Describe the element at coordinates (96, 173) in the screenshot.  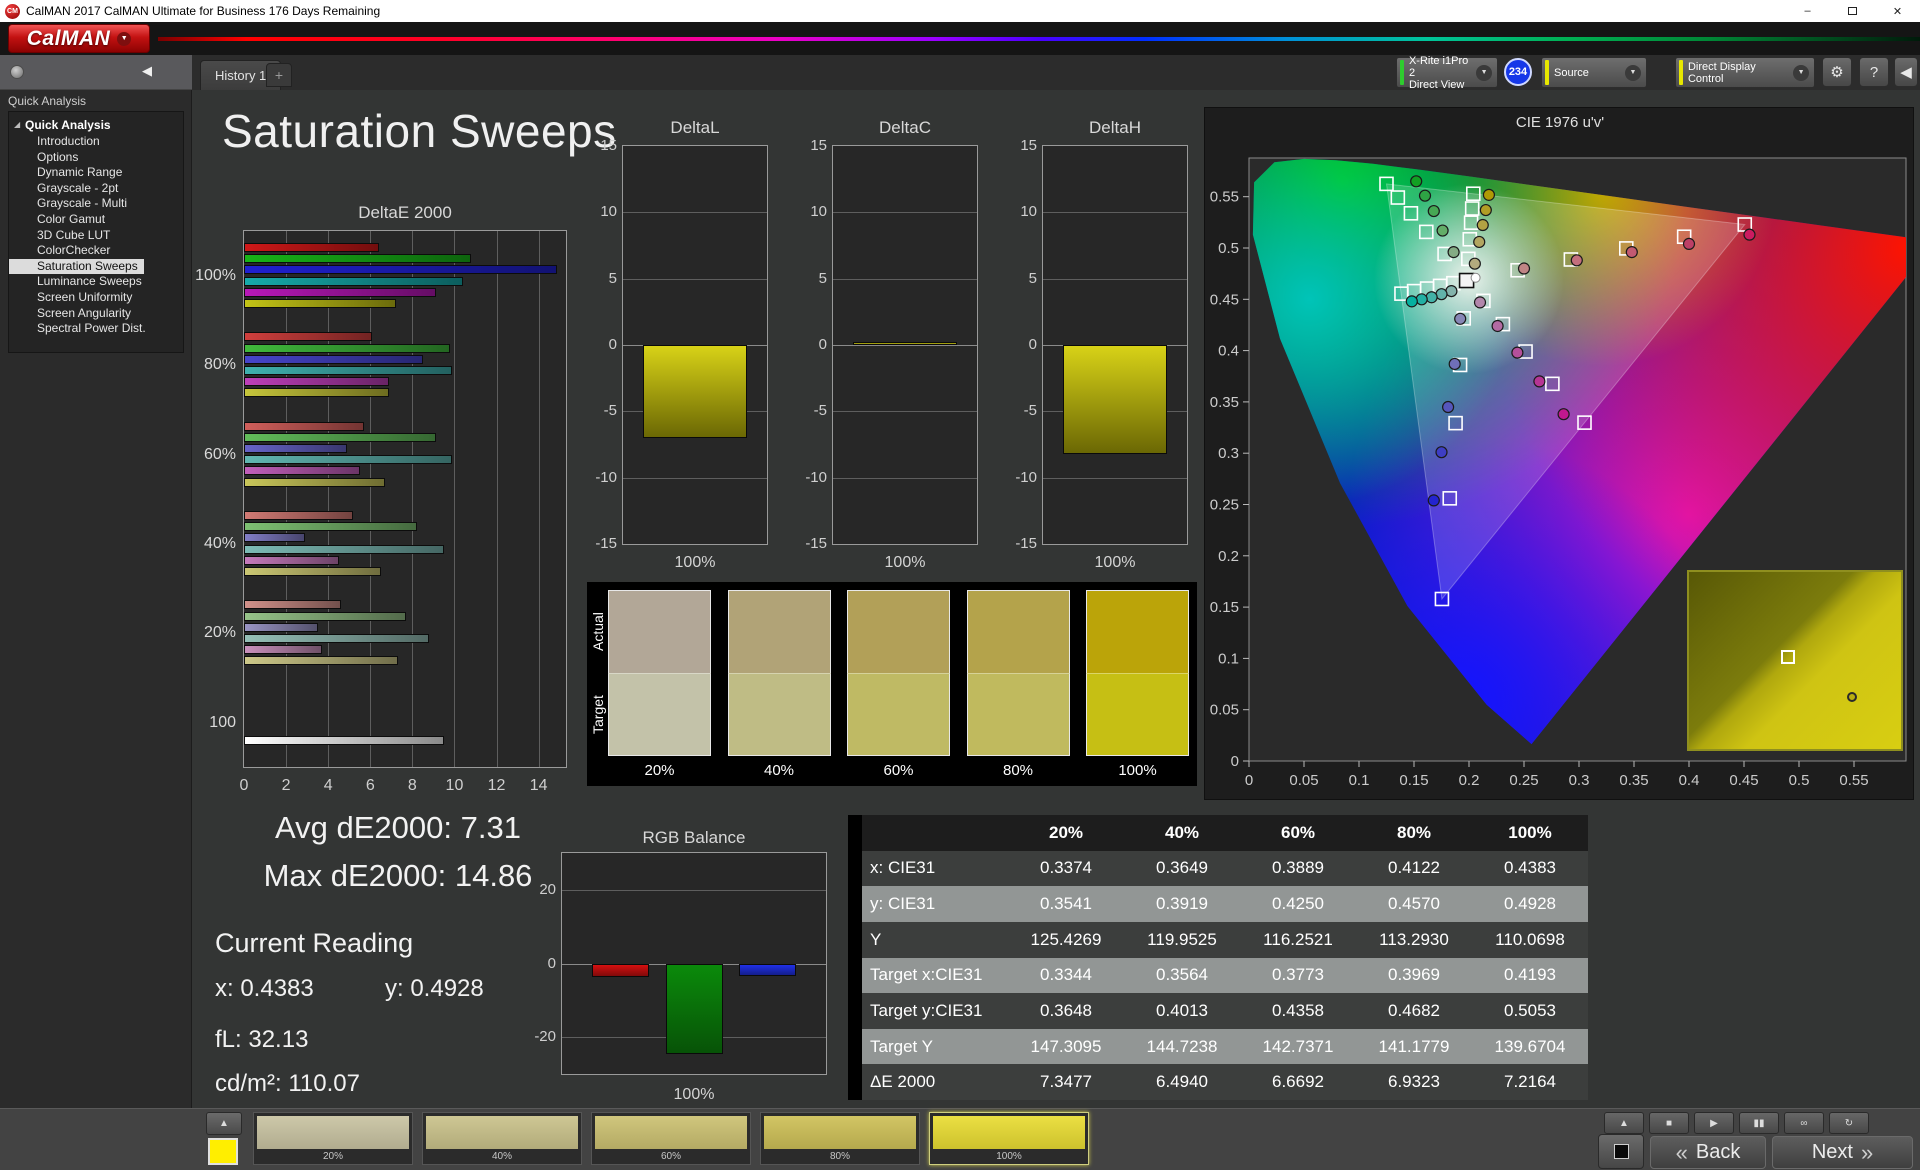
I see `sidebar-item-dynamic-range: Dynamic Range` at that location.